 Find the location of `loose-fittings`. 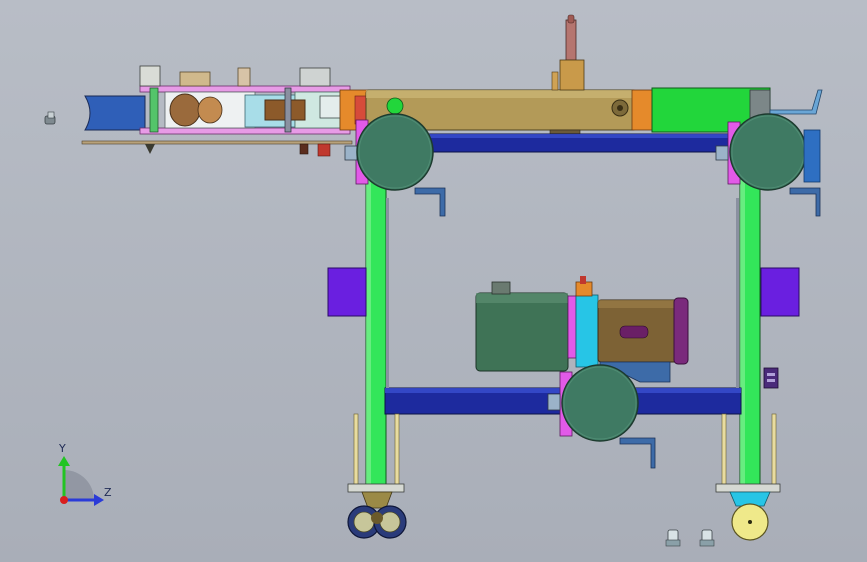

loose-fittings is located at coordinates (690, 538).